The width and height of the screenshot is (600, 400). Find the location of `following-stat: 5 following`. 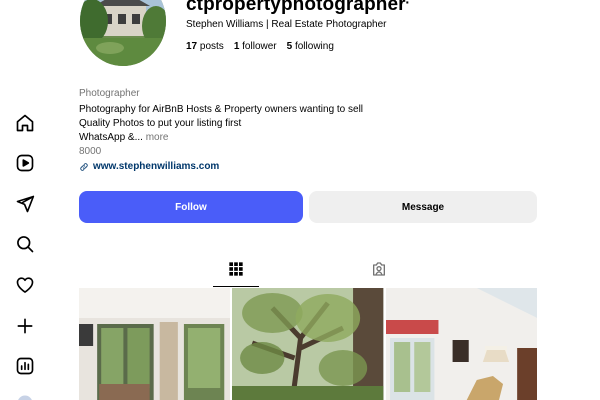

following-stat: 5 following is located at coordinates (310, 46).